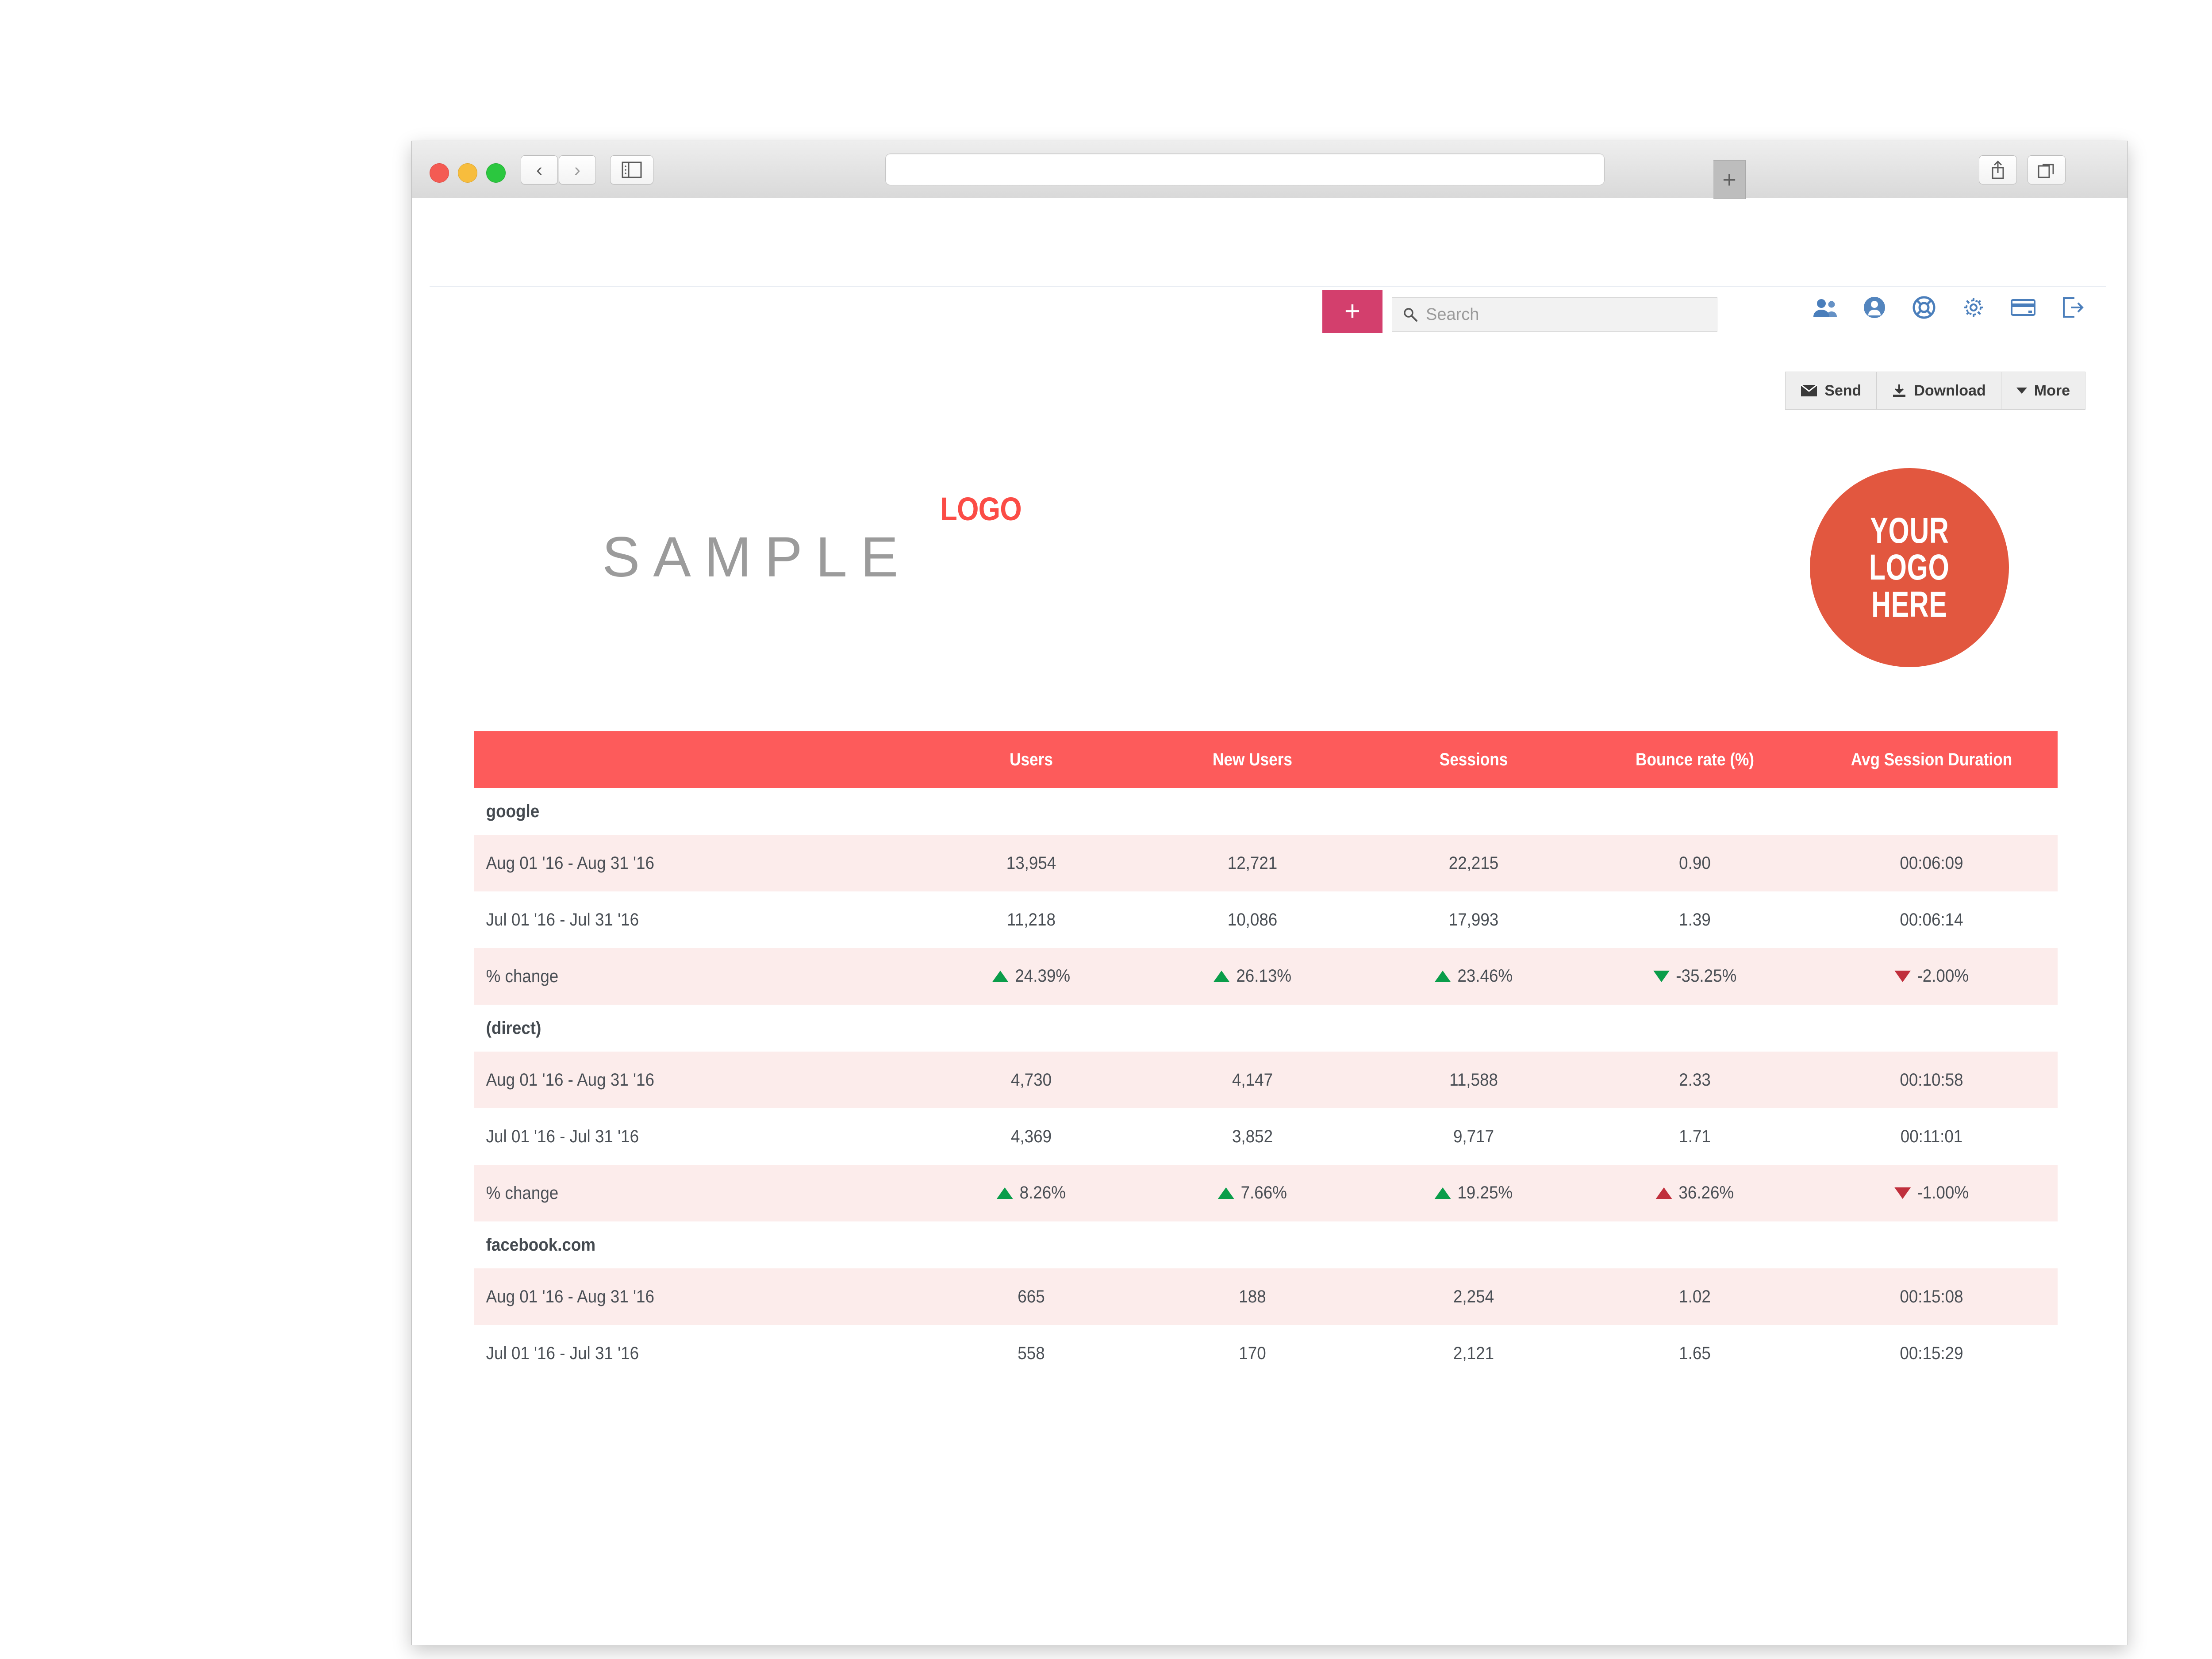 This screenshot has height=1659, width=2212. I want to click on column-header-users: Users, so click(1032, 759).